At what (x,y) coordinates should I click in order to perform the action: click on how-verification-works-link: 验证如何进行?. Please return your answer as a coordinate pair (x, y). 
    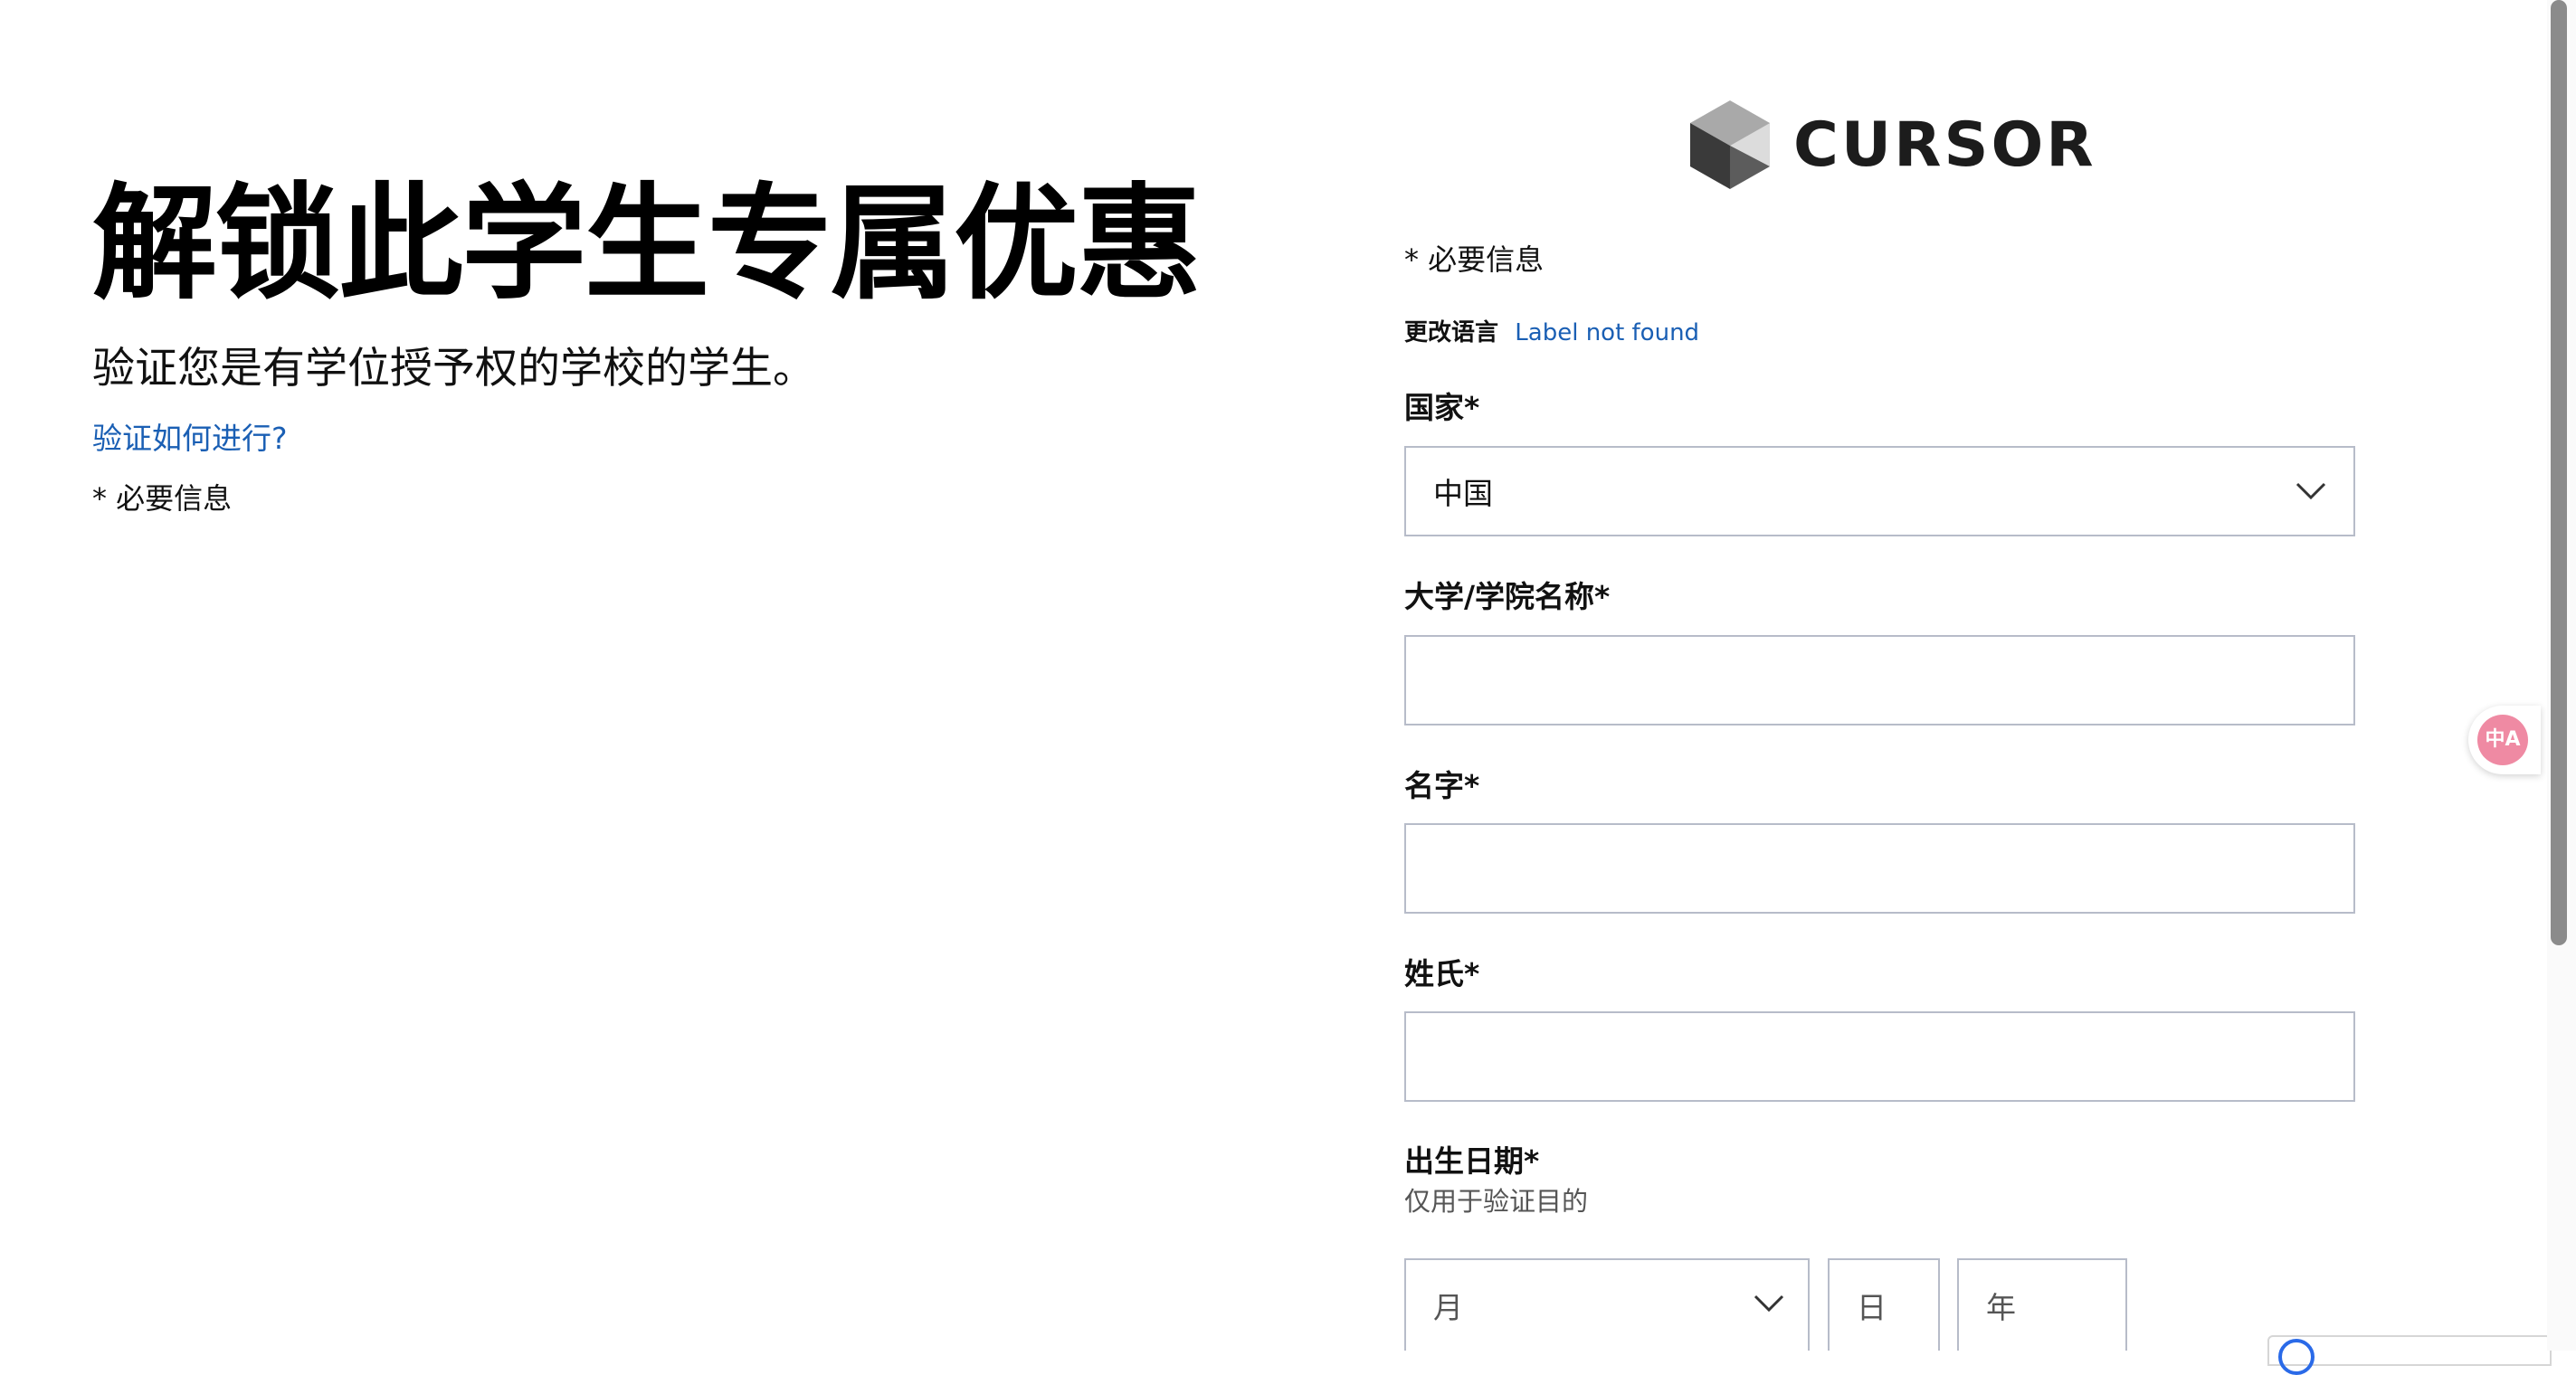
    Looking at the image, I should click on (190, 438).